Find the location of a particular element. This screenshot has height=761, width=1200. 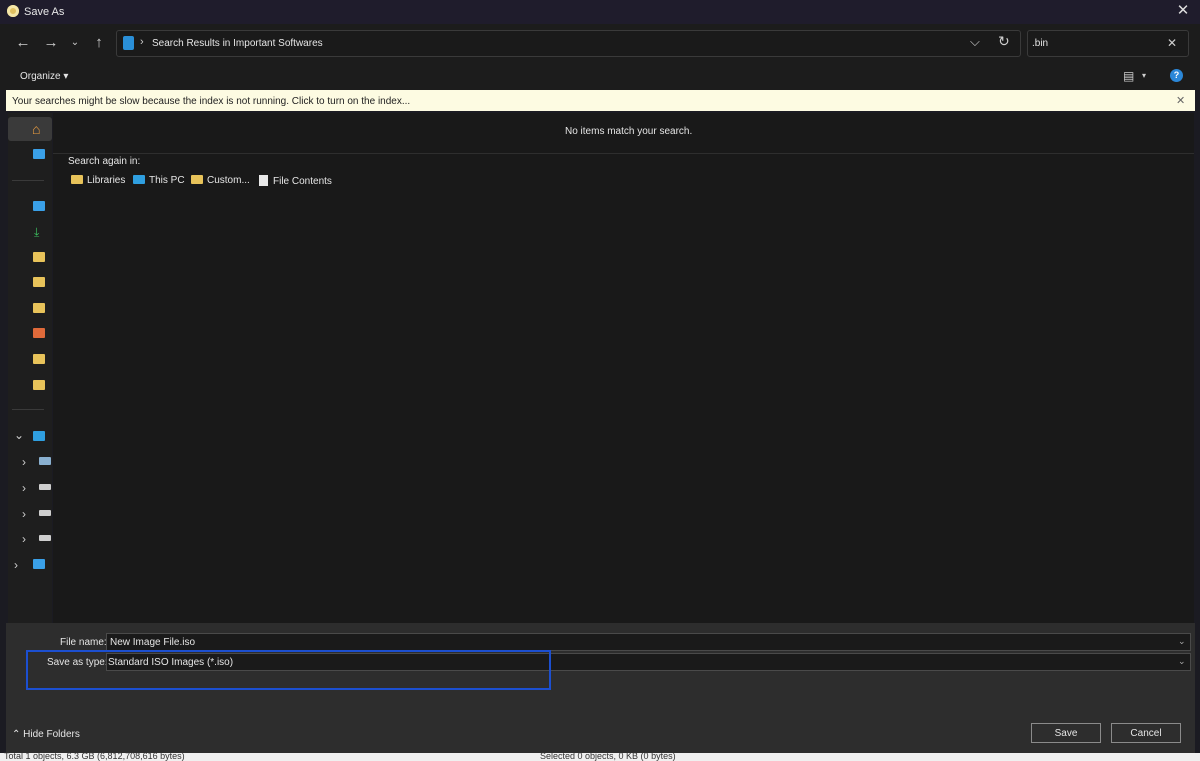

search-again-label-this-pc: This PC is located at coordinates (167, 180).